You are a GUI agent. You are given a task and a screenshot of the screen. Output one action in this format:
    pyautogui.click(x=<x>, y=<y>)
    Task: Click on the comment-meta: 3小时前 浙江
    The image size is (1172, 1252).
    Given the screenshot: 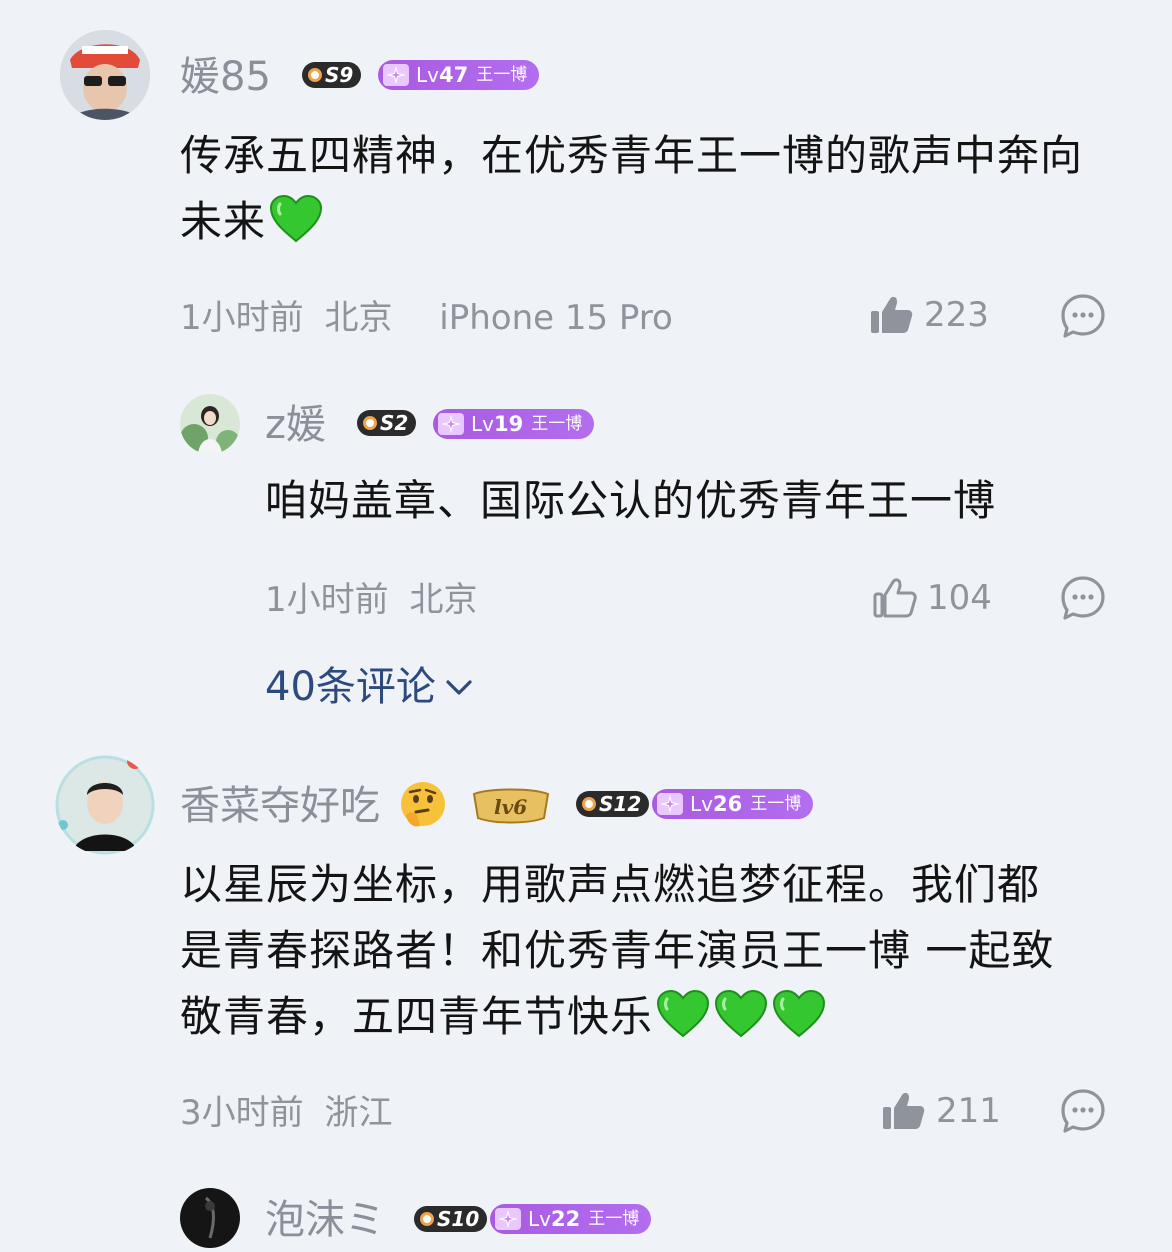 What is the action you would take?
    pyautogui.click(x=286, y=1113)
    